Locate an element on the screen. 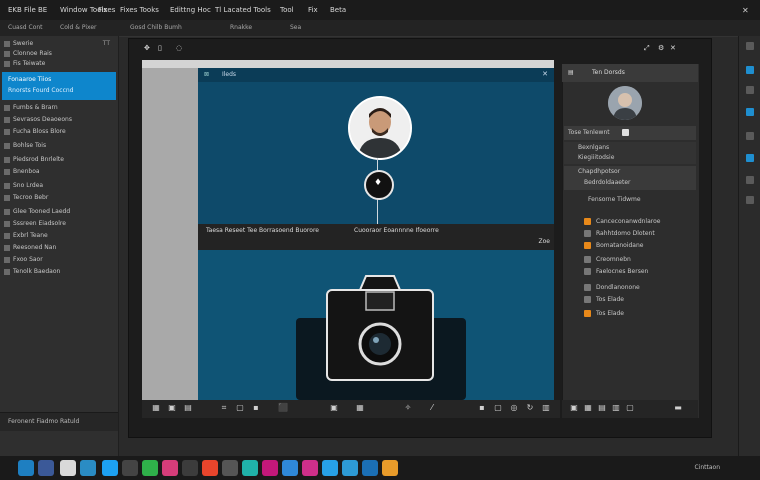 The height and width of the screenshot is (480, 760). left-item: Fxoo Saor is located at coordinates (59, 262).